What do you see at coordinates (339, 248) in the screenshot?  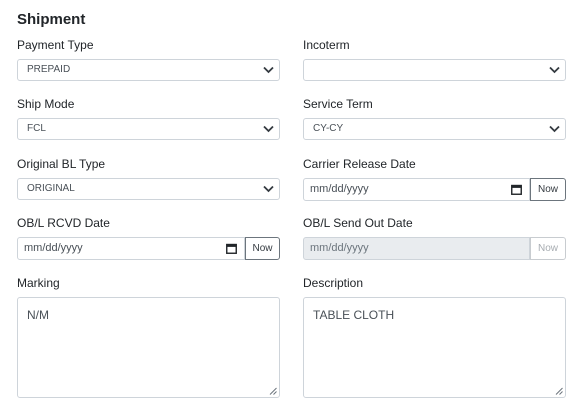 I see `obl-send-out-date-placeholder: mm/dd/yyyy` at bounding box center [339, 248].